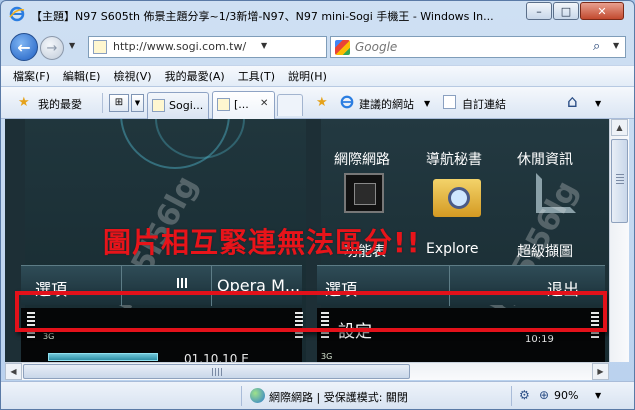 The height and width of the screenshot is (410, 635). I want to click on horizontal-scrollbar: ◀ ▶, so click(307, 371).